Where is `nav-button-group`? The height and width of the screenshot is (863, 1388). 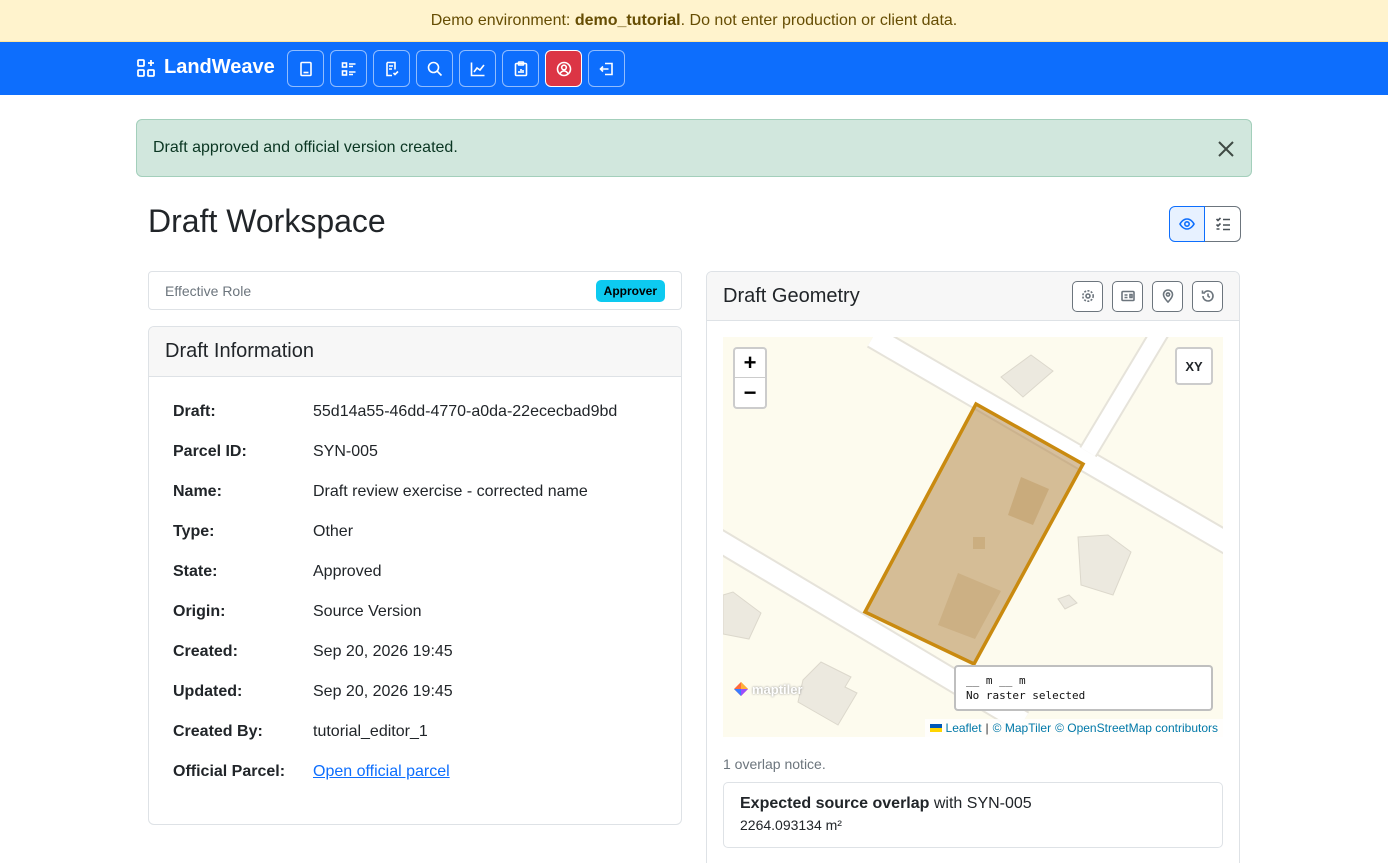 nav-button-group is located at coordinates (456, 68).